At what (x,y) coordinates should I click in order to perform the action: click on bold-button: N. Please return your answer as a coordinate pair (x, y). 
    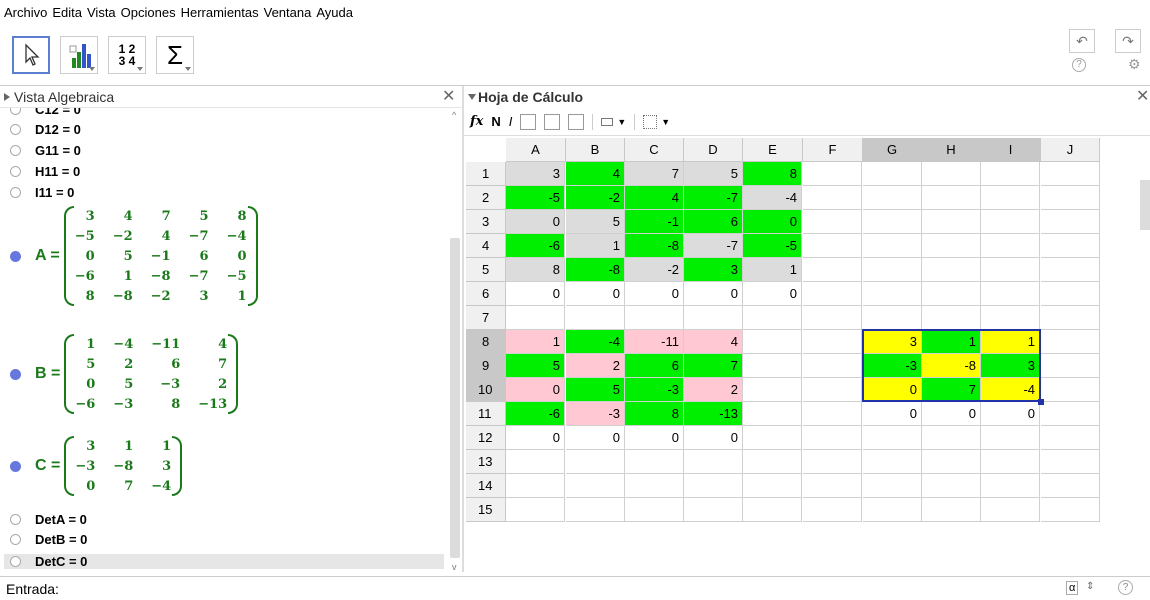
    Looking at the image, I should click on (495, 121).